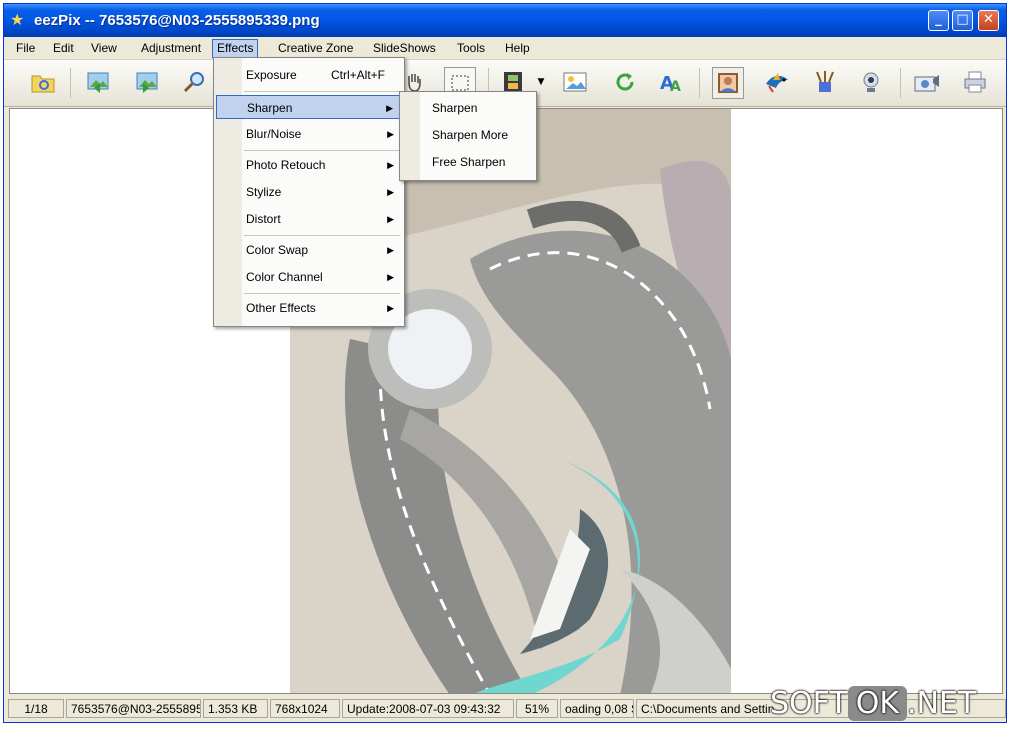 The width and height of the screenshot is (1020, 730). Describe the element at coordinates (467, 162) in the screenshot. I see `submenu-item-free-sharpen: Free Sharpen` at that location.